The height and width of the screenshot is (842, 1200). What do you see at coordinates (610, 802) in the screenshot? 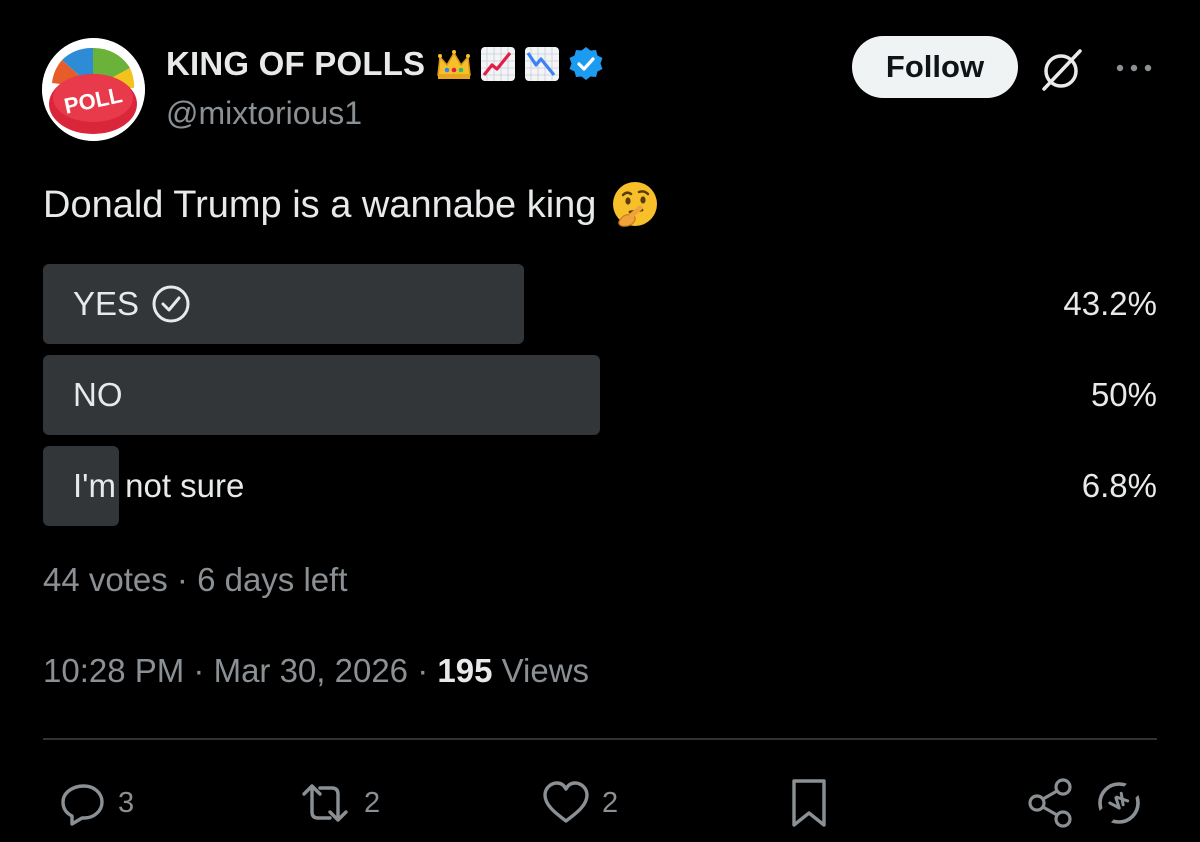
I see `like-count: 2` at bounding box center [610, 802].